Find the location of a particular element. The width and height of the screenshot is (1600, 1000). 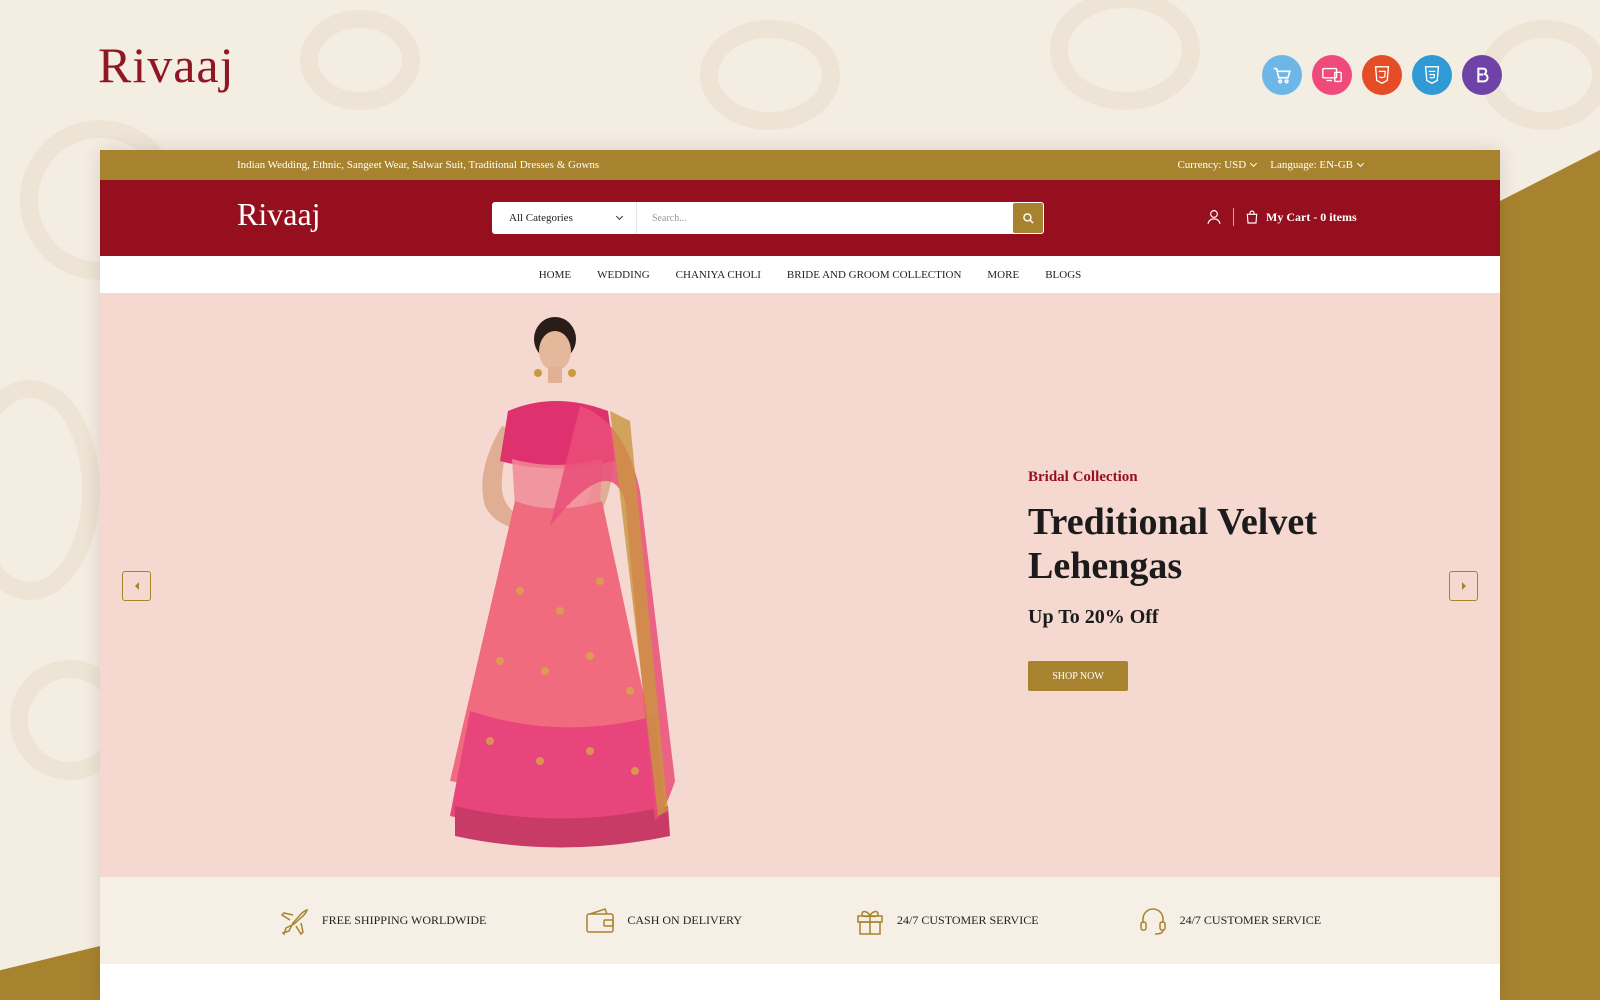

search-button is located at coordinates (1028, 218).